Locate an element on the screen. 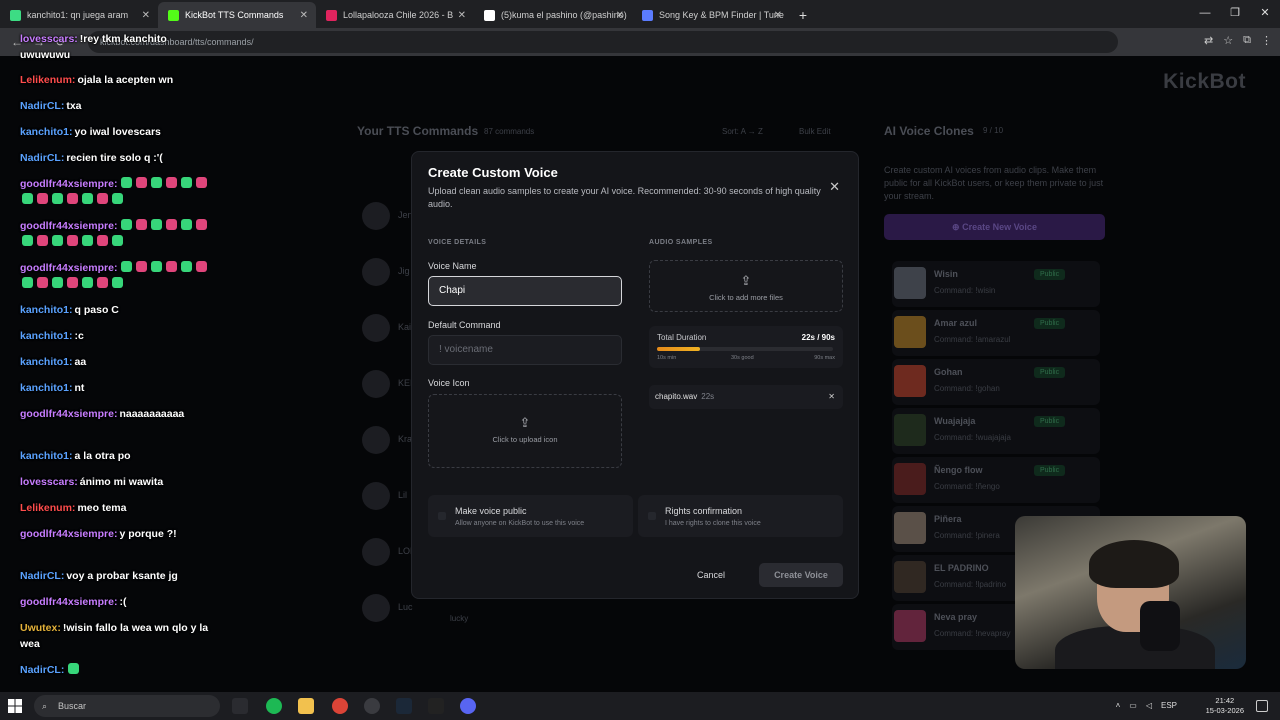 Image resolution: width=1280 pixels, height=720 pixels. chat-message: goodlfr44xsiempre: y porque ?! is located at coordinates (118, 534).